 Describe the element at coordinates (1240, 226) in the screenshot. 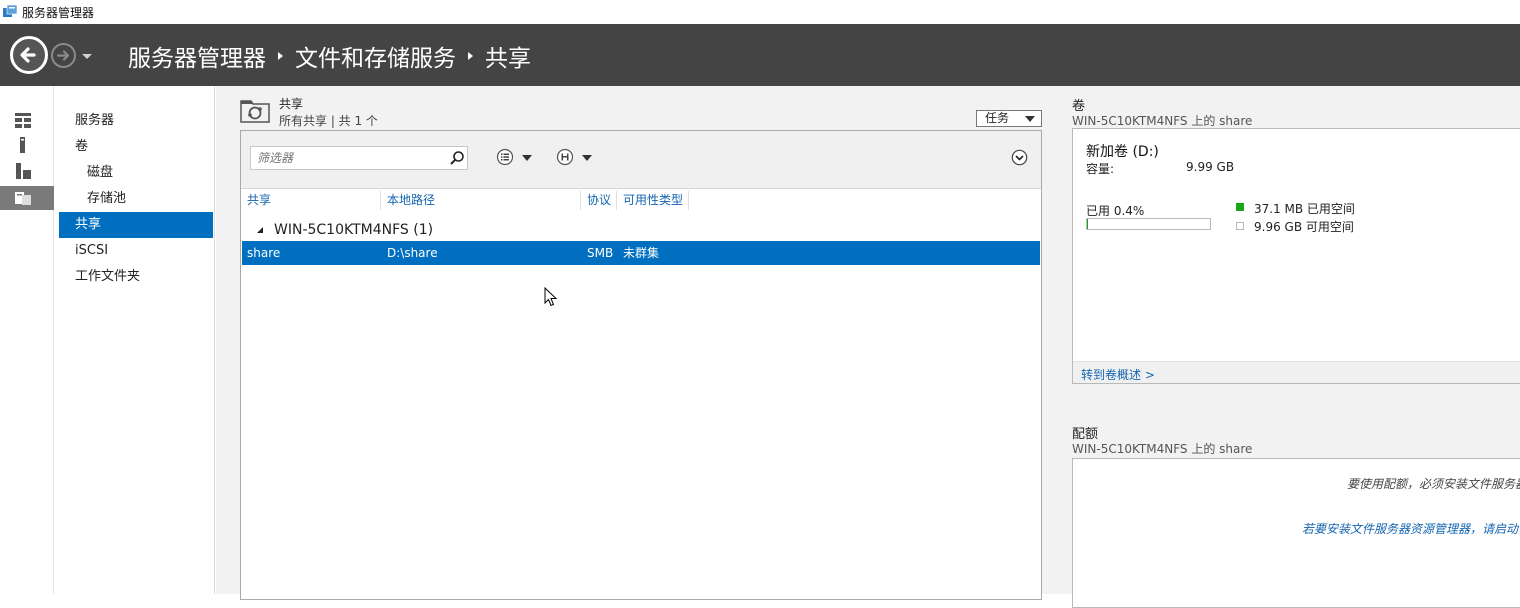

I see `free-space-legend-swatch` at that location.